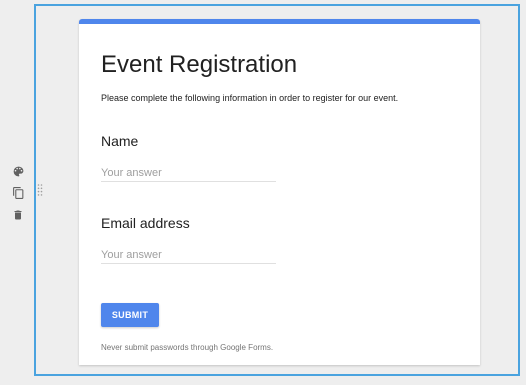  I want to click on delete-button, so click(18, 215).